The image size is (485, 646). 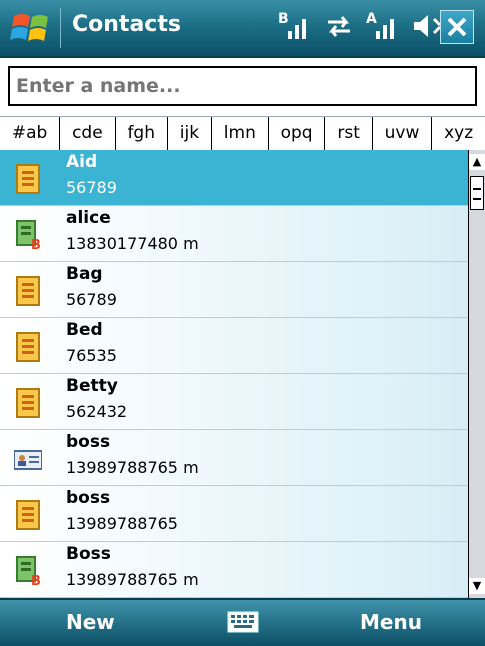 I want to click on business-card-icon, so click(x=28, y=460).